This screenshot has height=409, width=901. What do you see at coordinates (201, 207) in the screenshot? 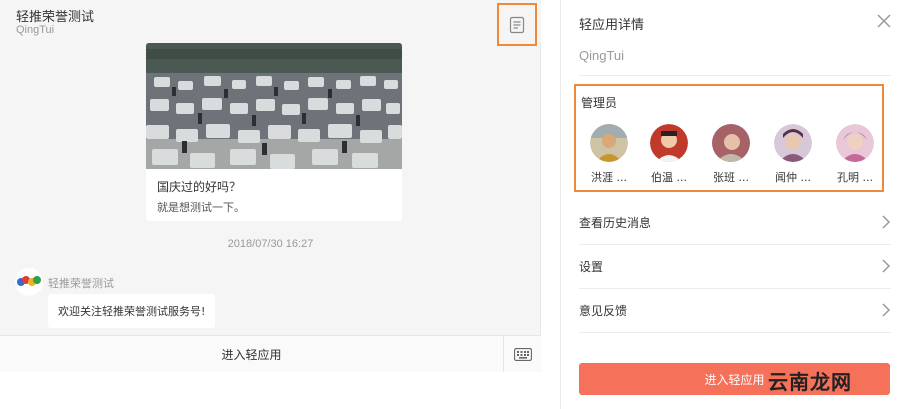
I see `article-description: 就是想测试一下。` at bounding box center [201, 207].